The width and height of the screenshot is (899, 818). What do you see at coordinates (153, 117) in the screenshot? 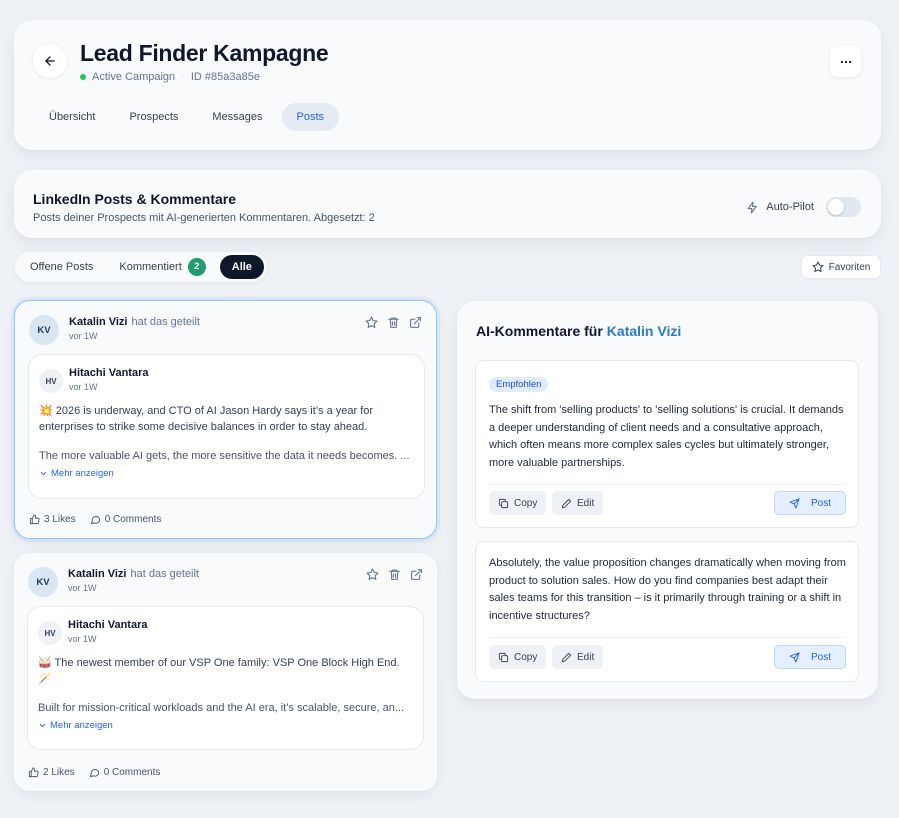
I see `tab-prospects: Prospects` at bounding box center [153, 117].